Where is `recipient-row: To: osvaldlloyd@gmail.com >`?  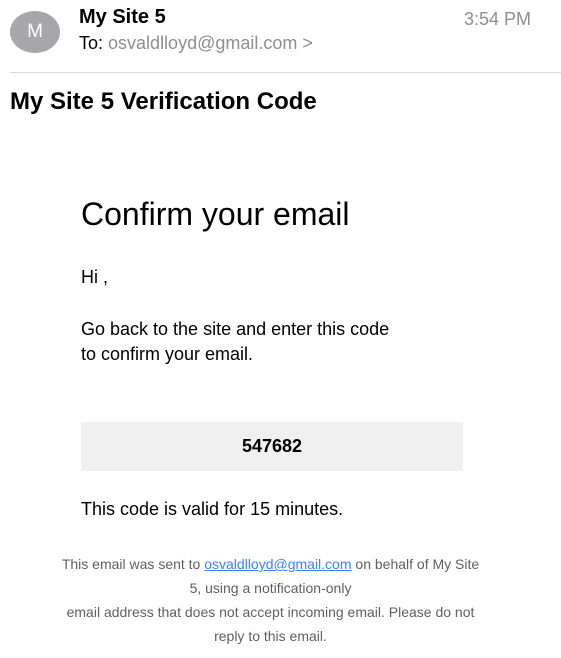
recipient-row: To: osvaldlloyd@gmail.com > is located at coordinates (196, 43).